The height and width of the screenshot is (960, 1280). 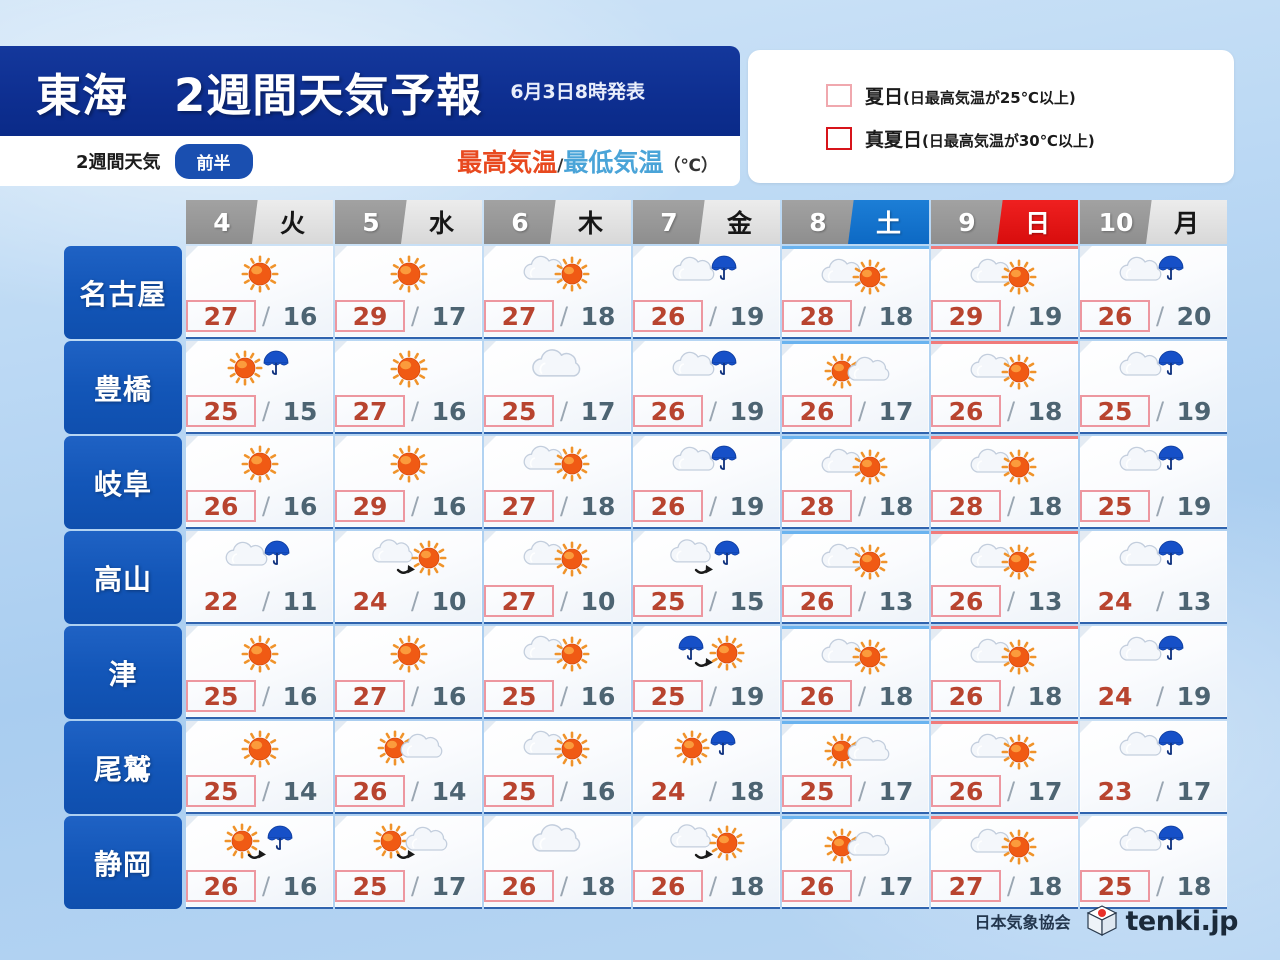 I want to click on forecast-cell: 24 / 10, so click(x=408, y=577).